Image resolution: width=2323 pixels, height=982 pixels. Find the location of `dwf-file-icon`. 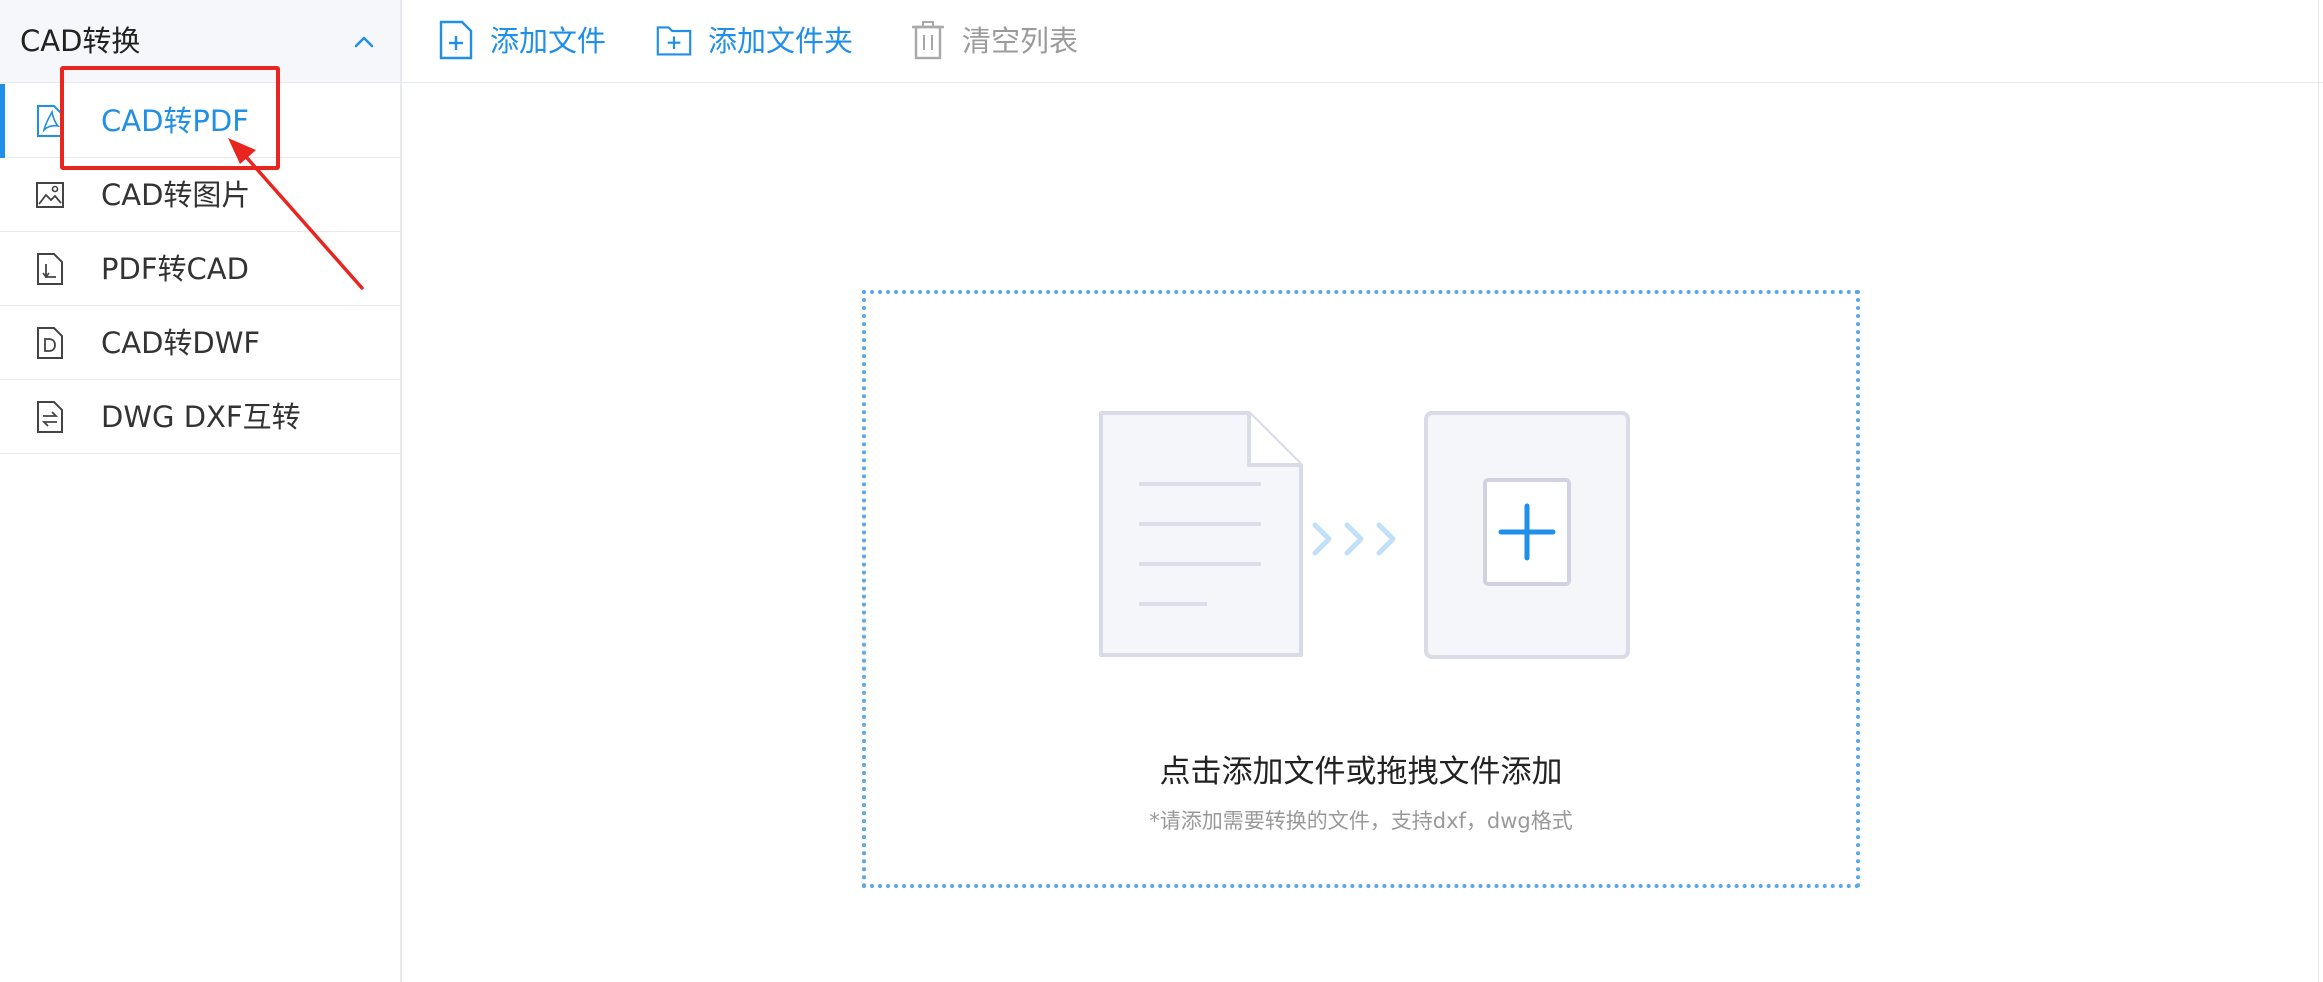

dwf-file-icon is located at coordinates (50, 343).